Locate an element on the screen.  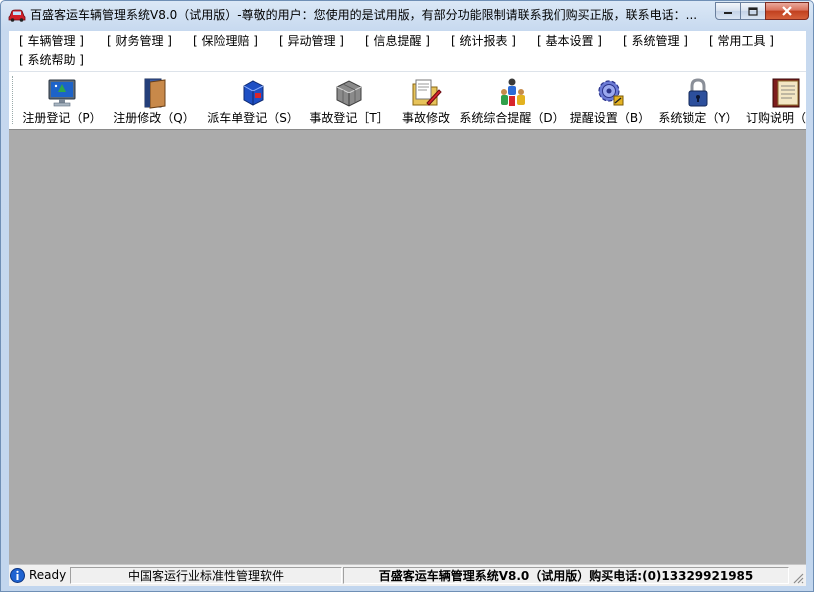
menu-reports: [ 统计报表 ] is located at coordinates (484, 41).